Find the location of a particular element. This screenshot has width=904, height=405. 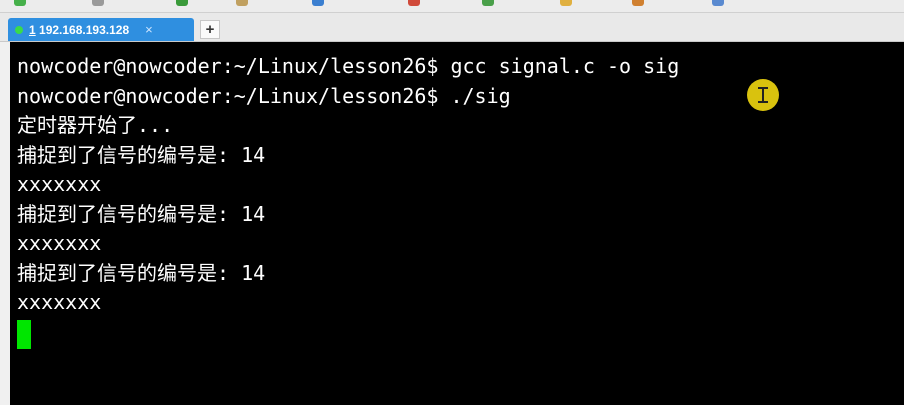

status-dot-icon is located at coordinates (19, 29).